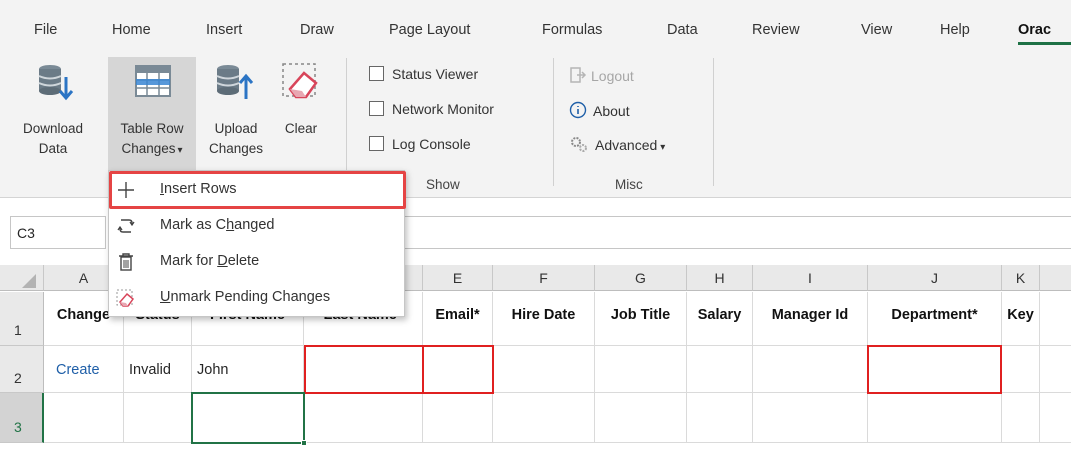 The height and width of the screenshot is (453, 1071). What do you see at coordinates (126, 262) in the screenshot?
I see `trash-icon` at bounding box center [126, 262].